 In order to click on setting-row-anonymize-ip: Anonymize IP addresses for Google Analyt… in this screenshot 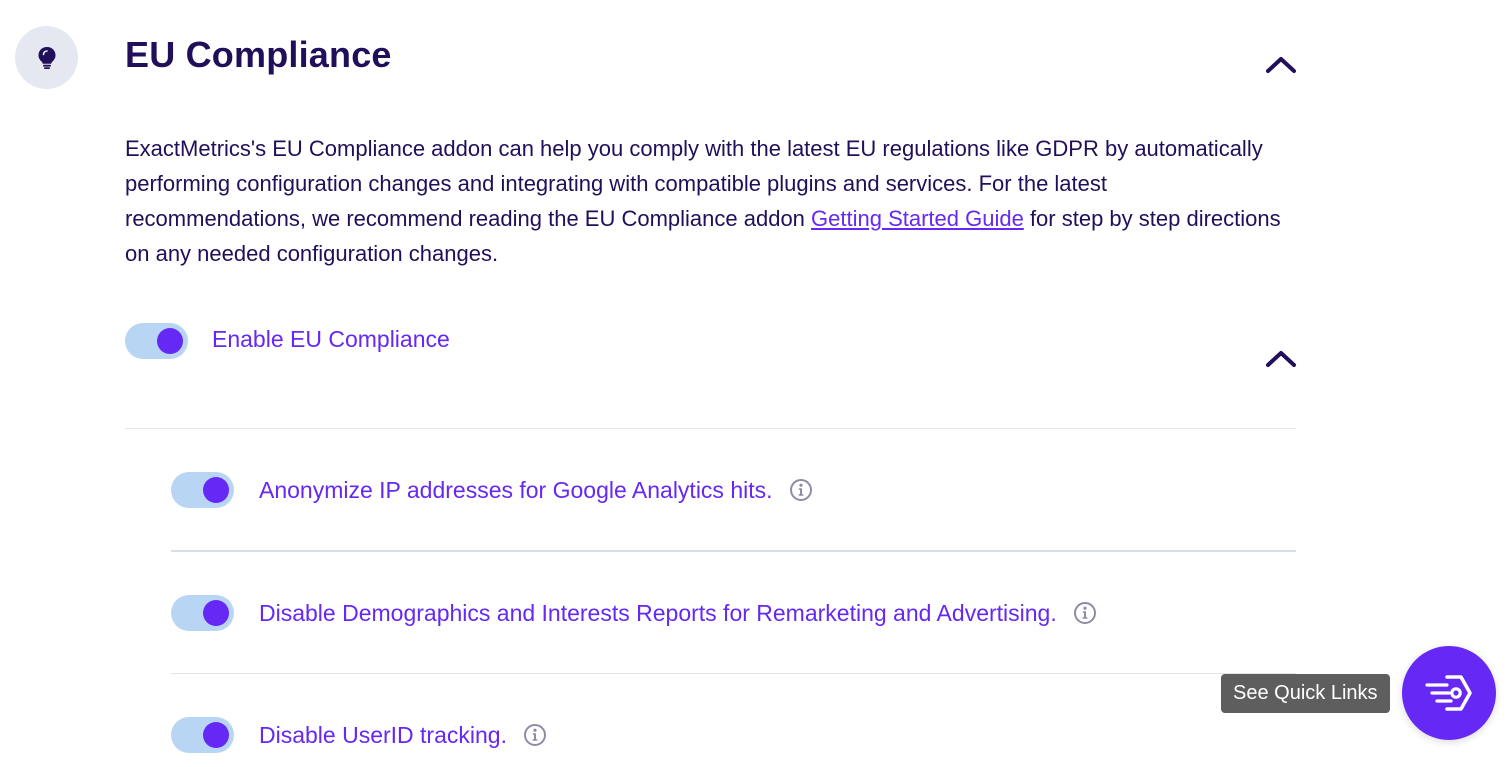, I will do `click(492, 490)`.